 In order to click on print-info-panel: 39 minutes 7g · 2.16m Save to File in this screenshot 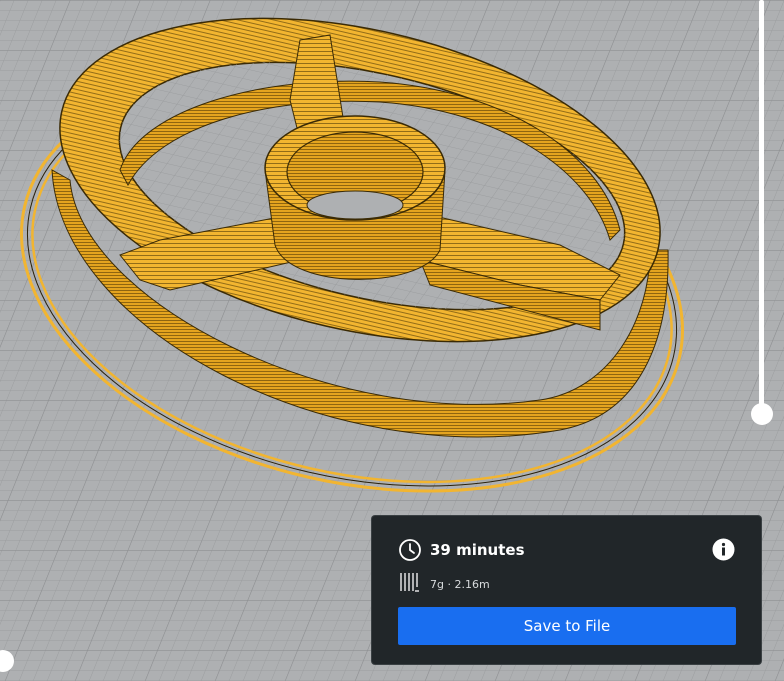, I will do `click(566, 590)`.